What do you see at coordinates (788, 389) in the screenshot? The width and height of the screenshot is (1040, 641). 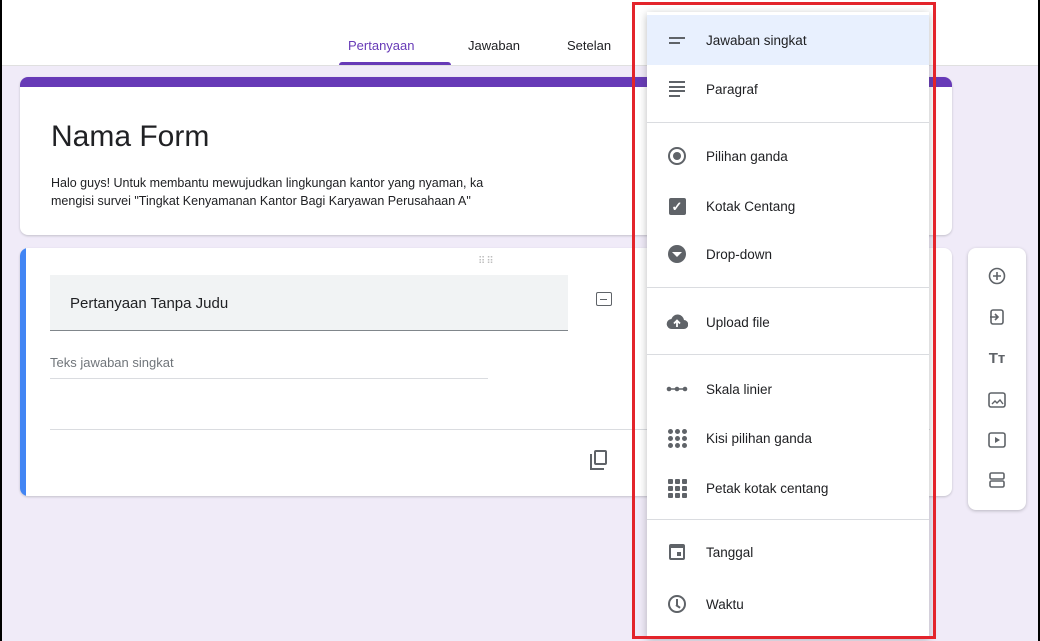 I see `menu-item-linear-scale: Skala linier` at bounding box center [788, 389].